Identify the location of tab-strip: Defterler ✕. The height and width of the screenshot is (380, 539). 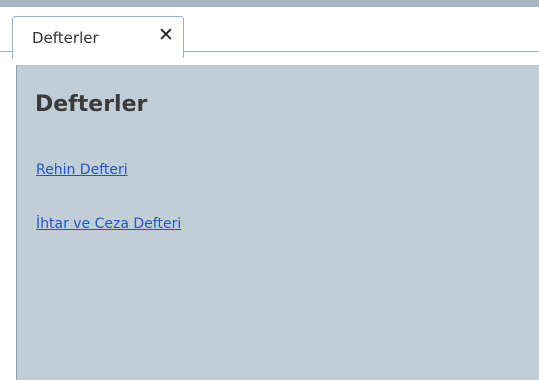
(269, 32).